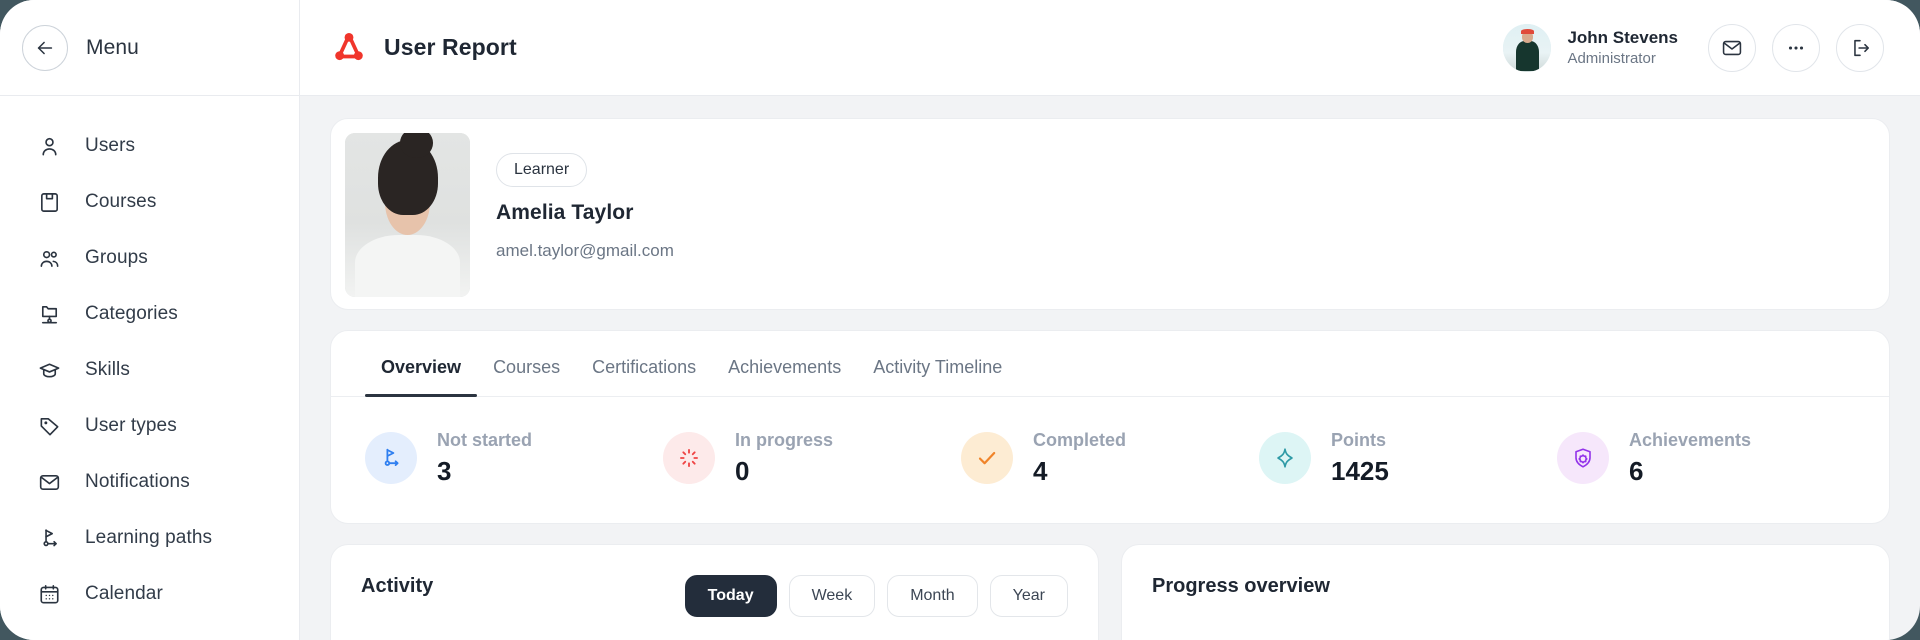  I want to click on stat-text: Completed 4, so click(1079, 458).